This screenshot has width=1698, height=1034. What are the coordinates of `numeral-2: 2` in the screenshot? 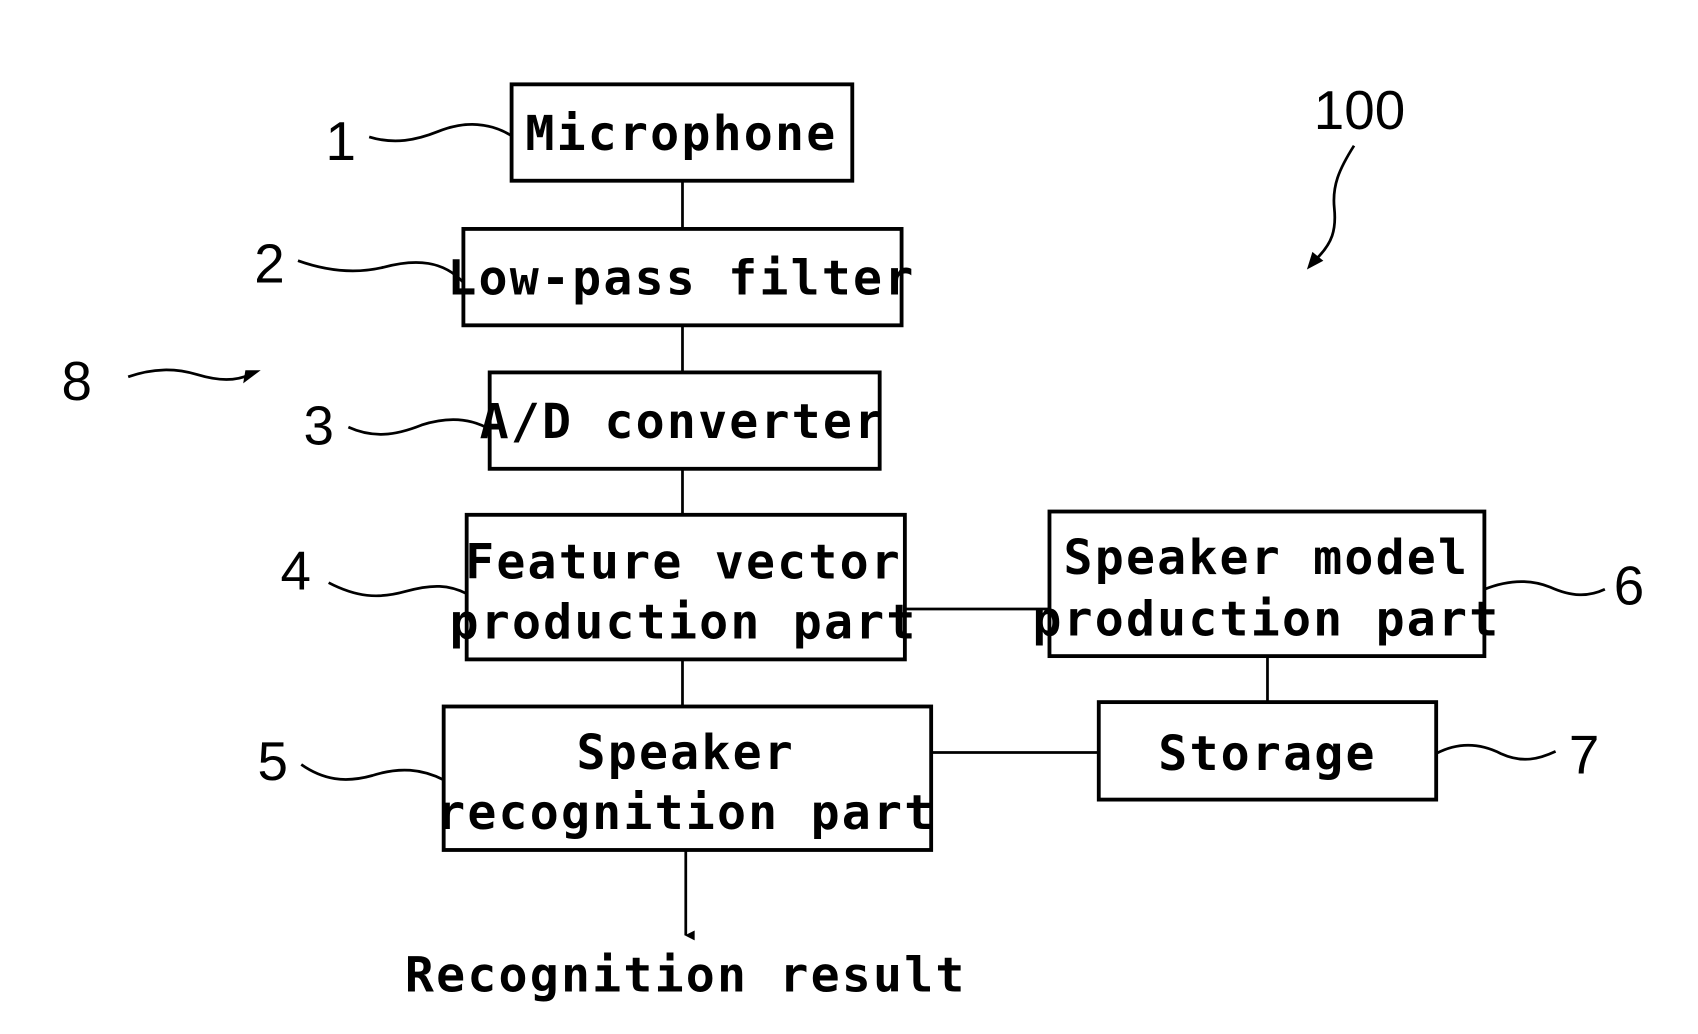 It's located at (359, 264).